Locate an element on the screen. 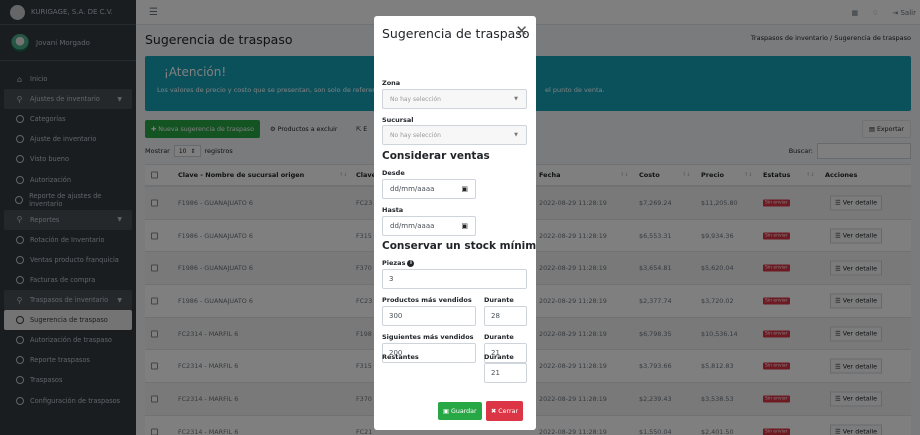 This screenshot has width=920, height=435. hasta-label: Hasta is located at coordinates (393, 210).